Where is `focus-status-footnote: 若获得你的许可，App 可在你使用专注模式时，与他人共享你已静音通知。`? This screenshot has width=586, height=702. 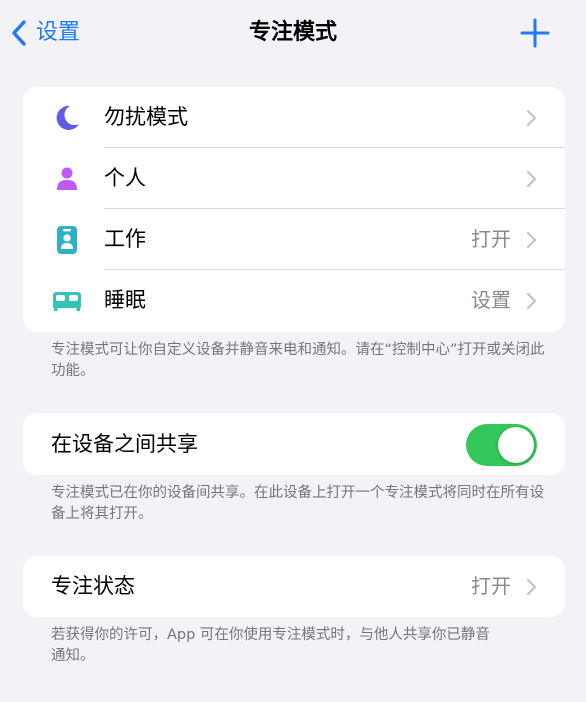 focus-status-footnote: 若获得你的许可，App 可在你使用专注模式时，与他人共享你已静音通知。 is located at coordinates (270, 645).